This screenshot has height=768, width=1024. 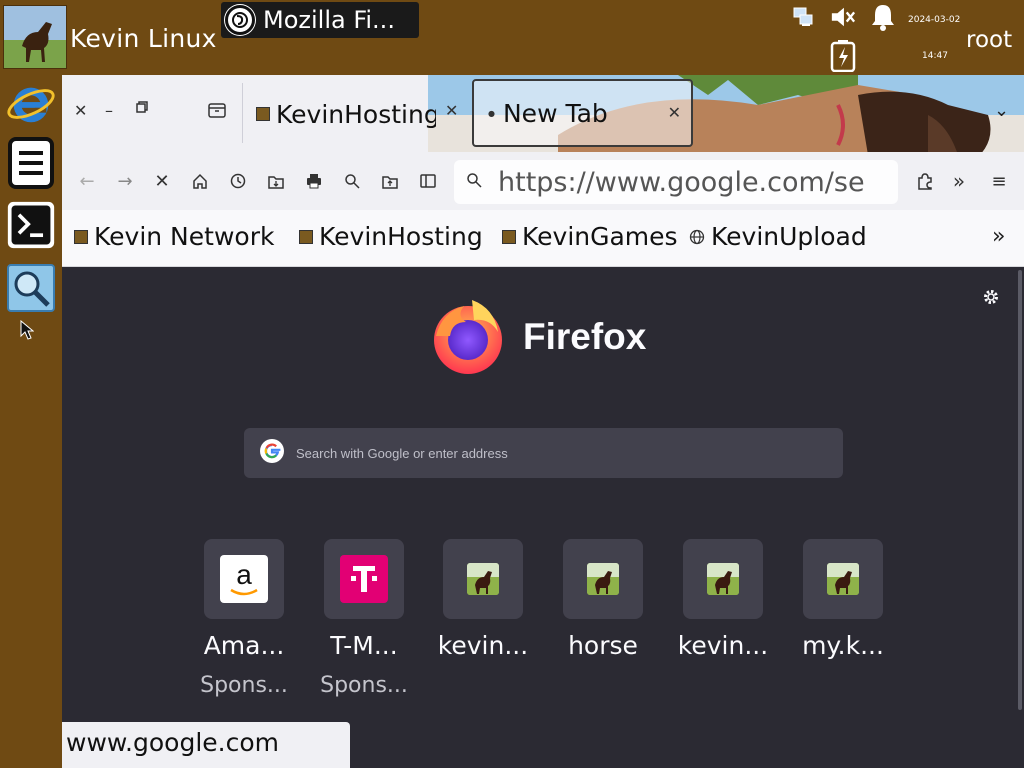 I want to click on bookmark-kevinhosting: KevinHosting, so click(x=391, y=236).